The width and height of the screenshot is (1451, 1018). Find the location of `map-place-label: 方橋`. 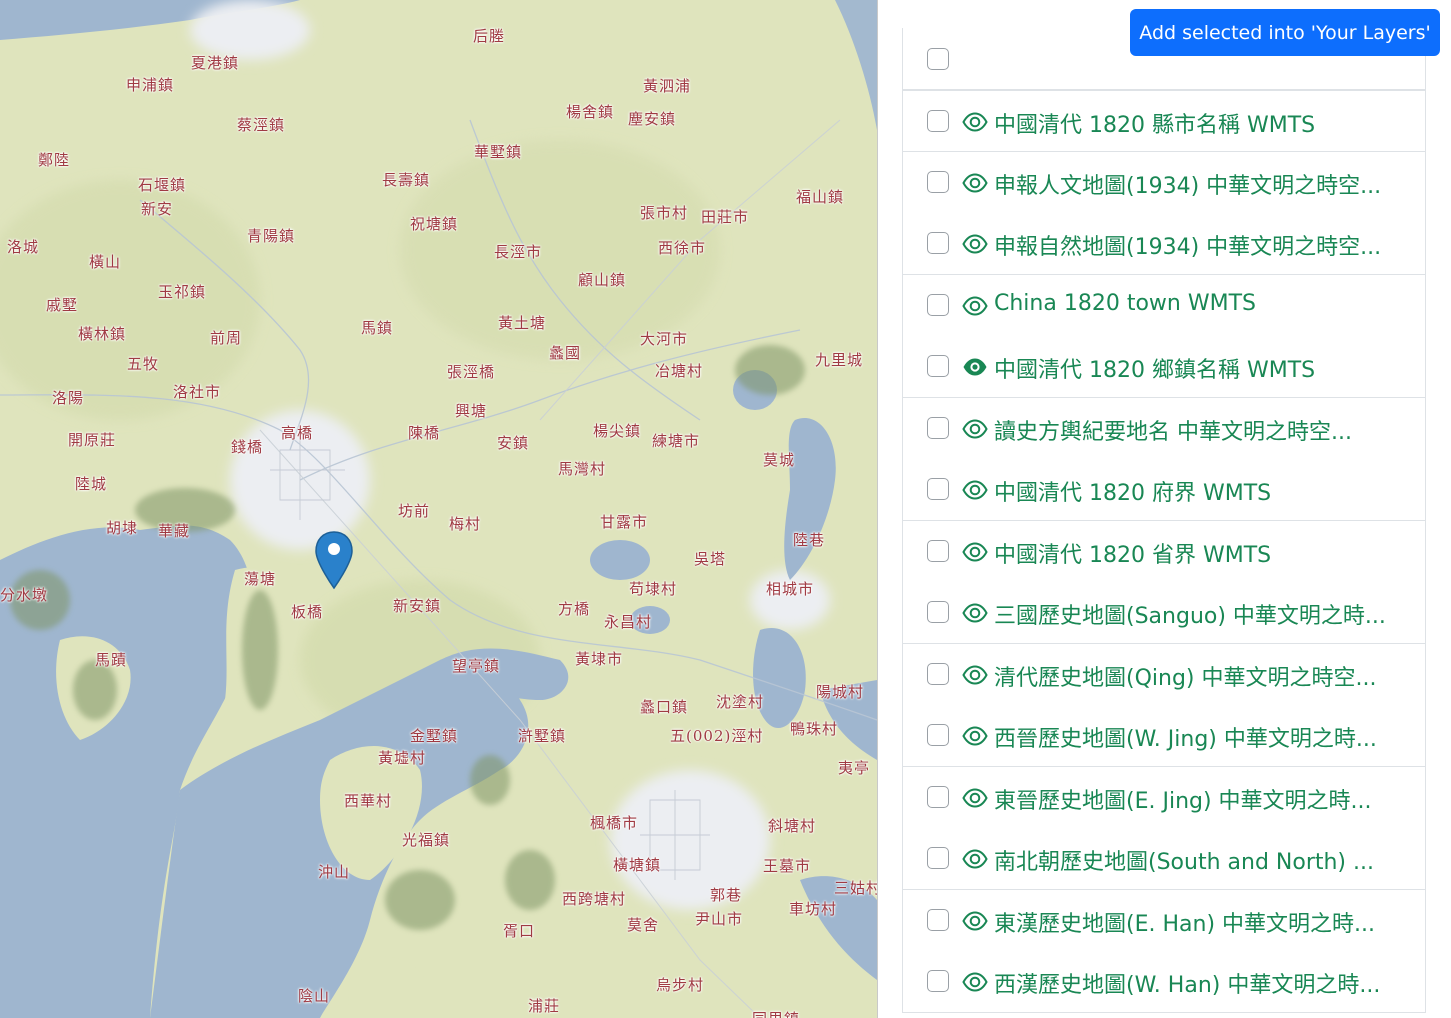

map-place-label: 方橋 is located at coordinates (574, 609).